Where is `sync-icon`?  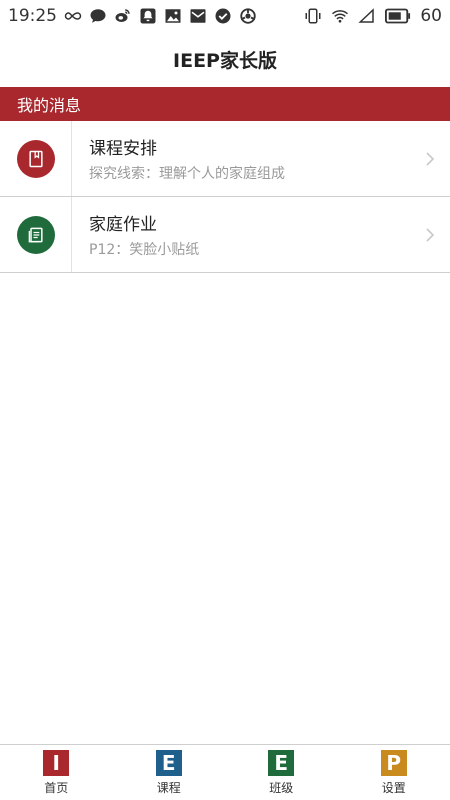 sync-icon is located at coordinates (248, 16).